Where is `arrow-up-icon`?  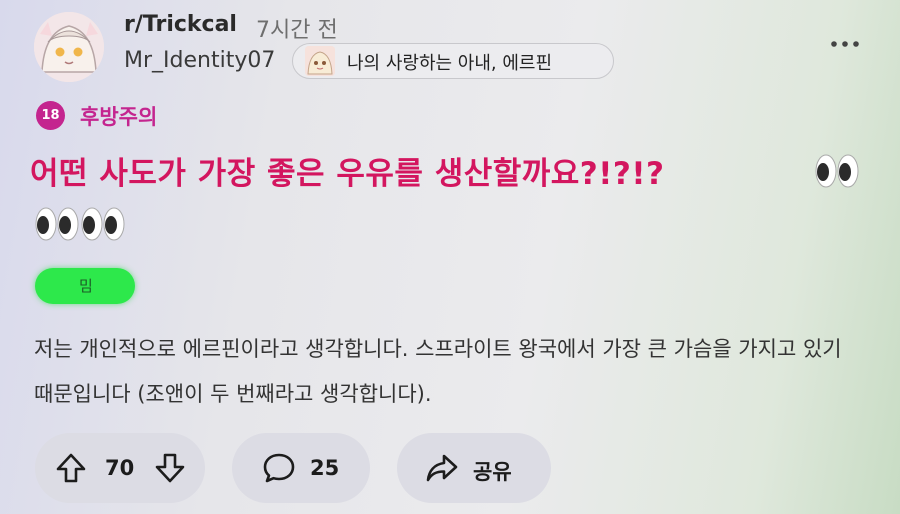 arrow-up-icon is located at coordinates (71, 468).